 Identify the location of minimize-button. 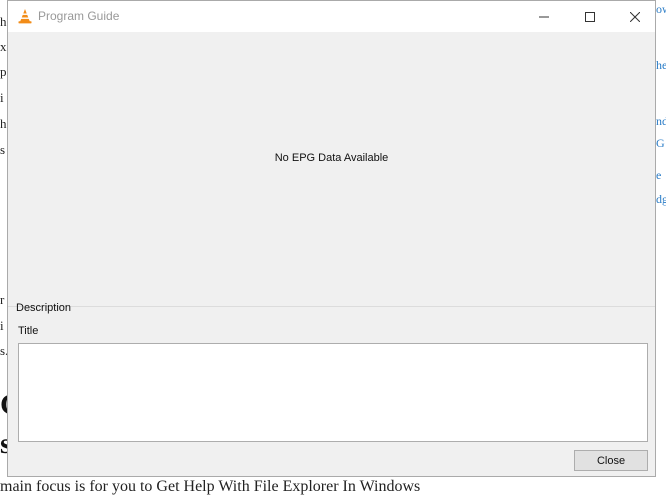
(544, 16).